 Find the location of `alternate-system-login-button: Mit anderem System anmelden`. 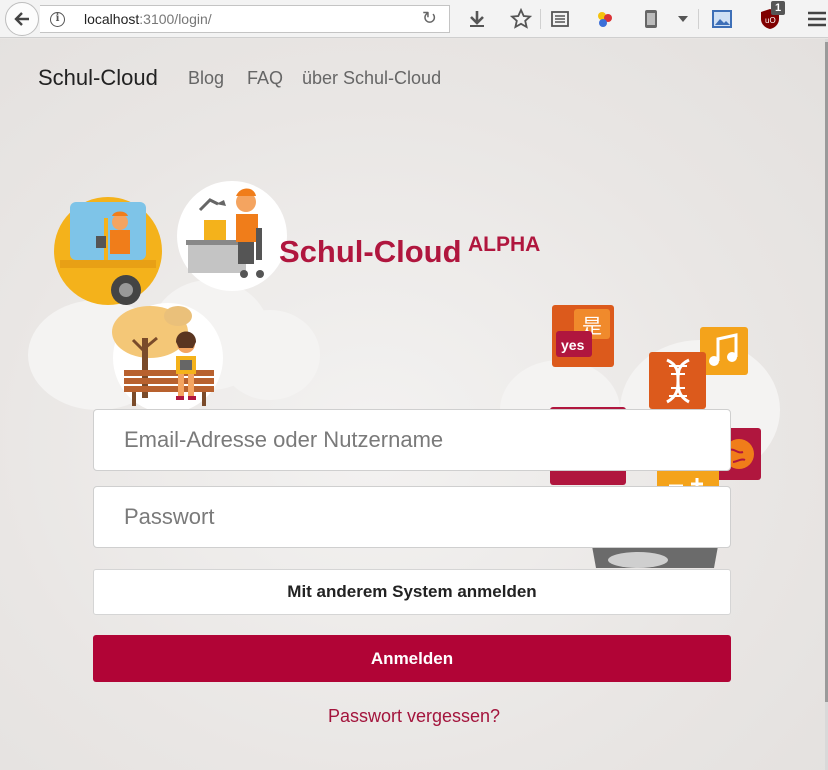

alternate-system-login-button: Mit anderem System anmelden is located at coordinates (412, 592).